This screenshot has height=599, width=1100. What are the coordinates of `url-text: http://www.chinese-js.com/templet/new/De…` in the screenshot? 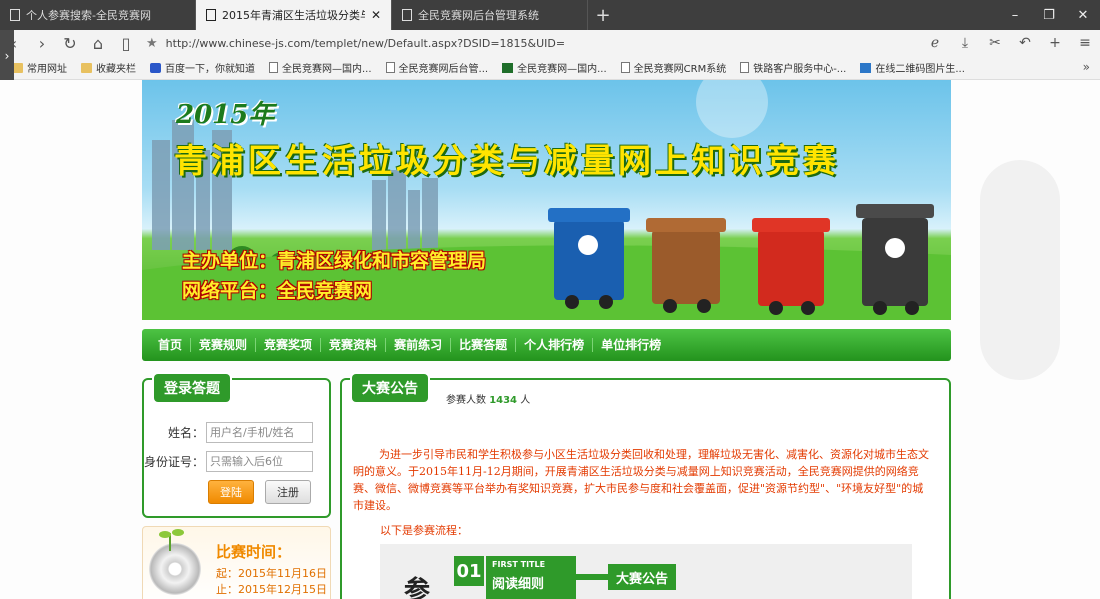 It's located at (365, 43).